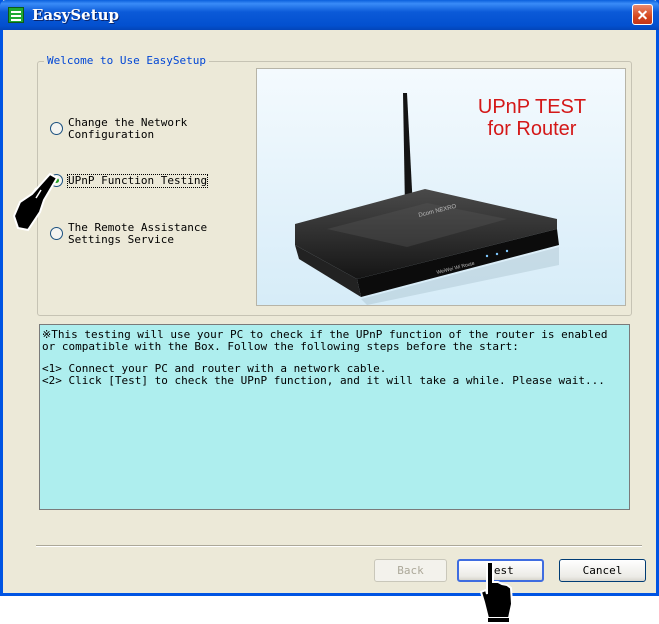 The image size is (659, 624). What do you see at coordinates (128, 128) in the screenshot?
I see `radio-label: Change the Network Configuration` at bounding box center [128, 128].